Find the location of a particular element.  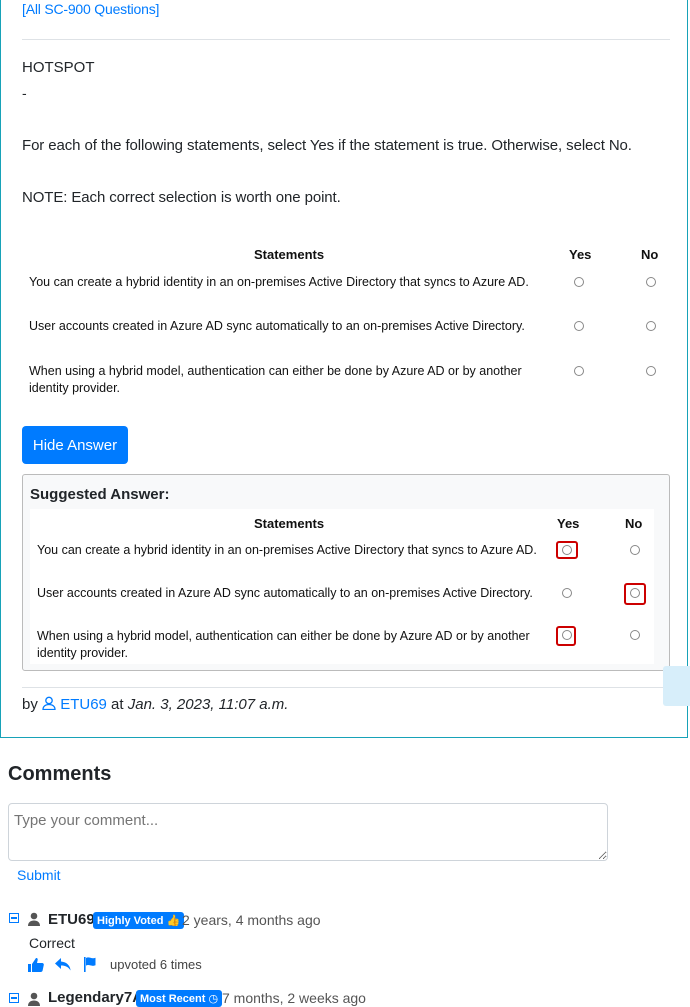

submit-link: Submit is located at coordinates (39, 875).